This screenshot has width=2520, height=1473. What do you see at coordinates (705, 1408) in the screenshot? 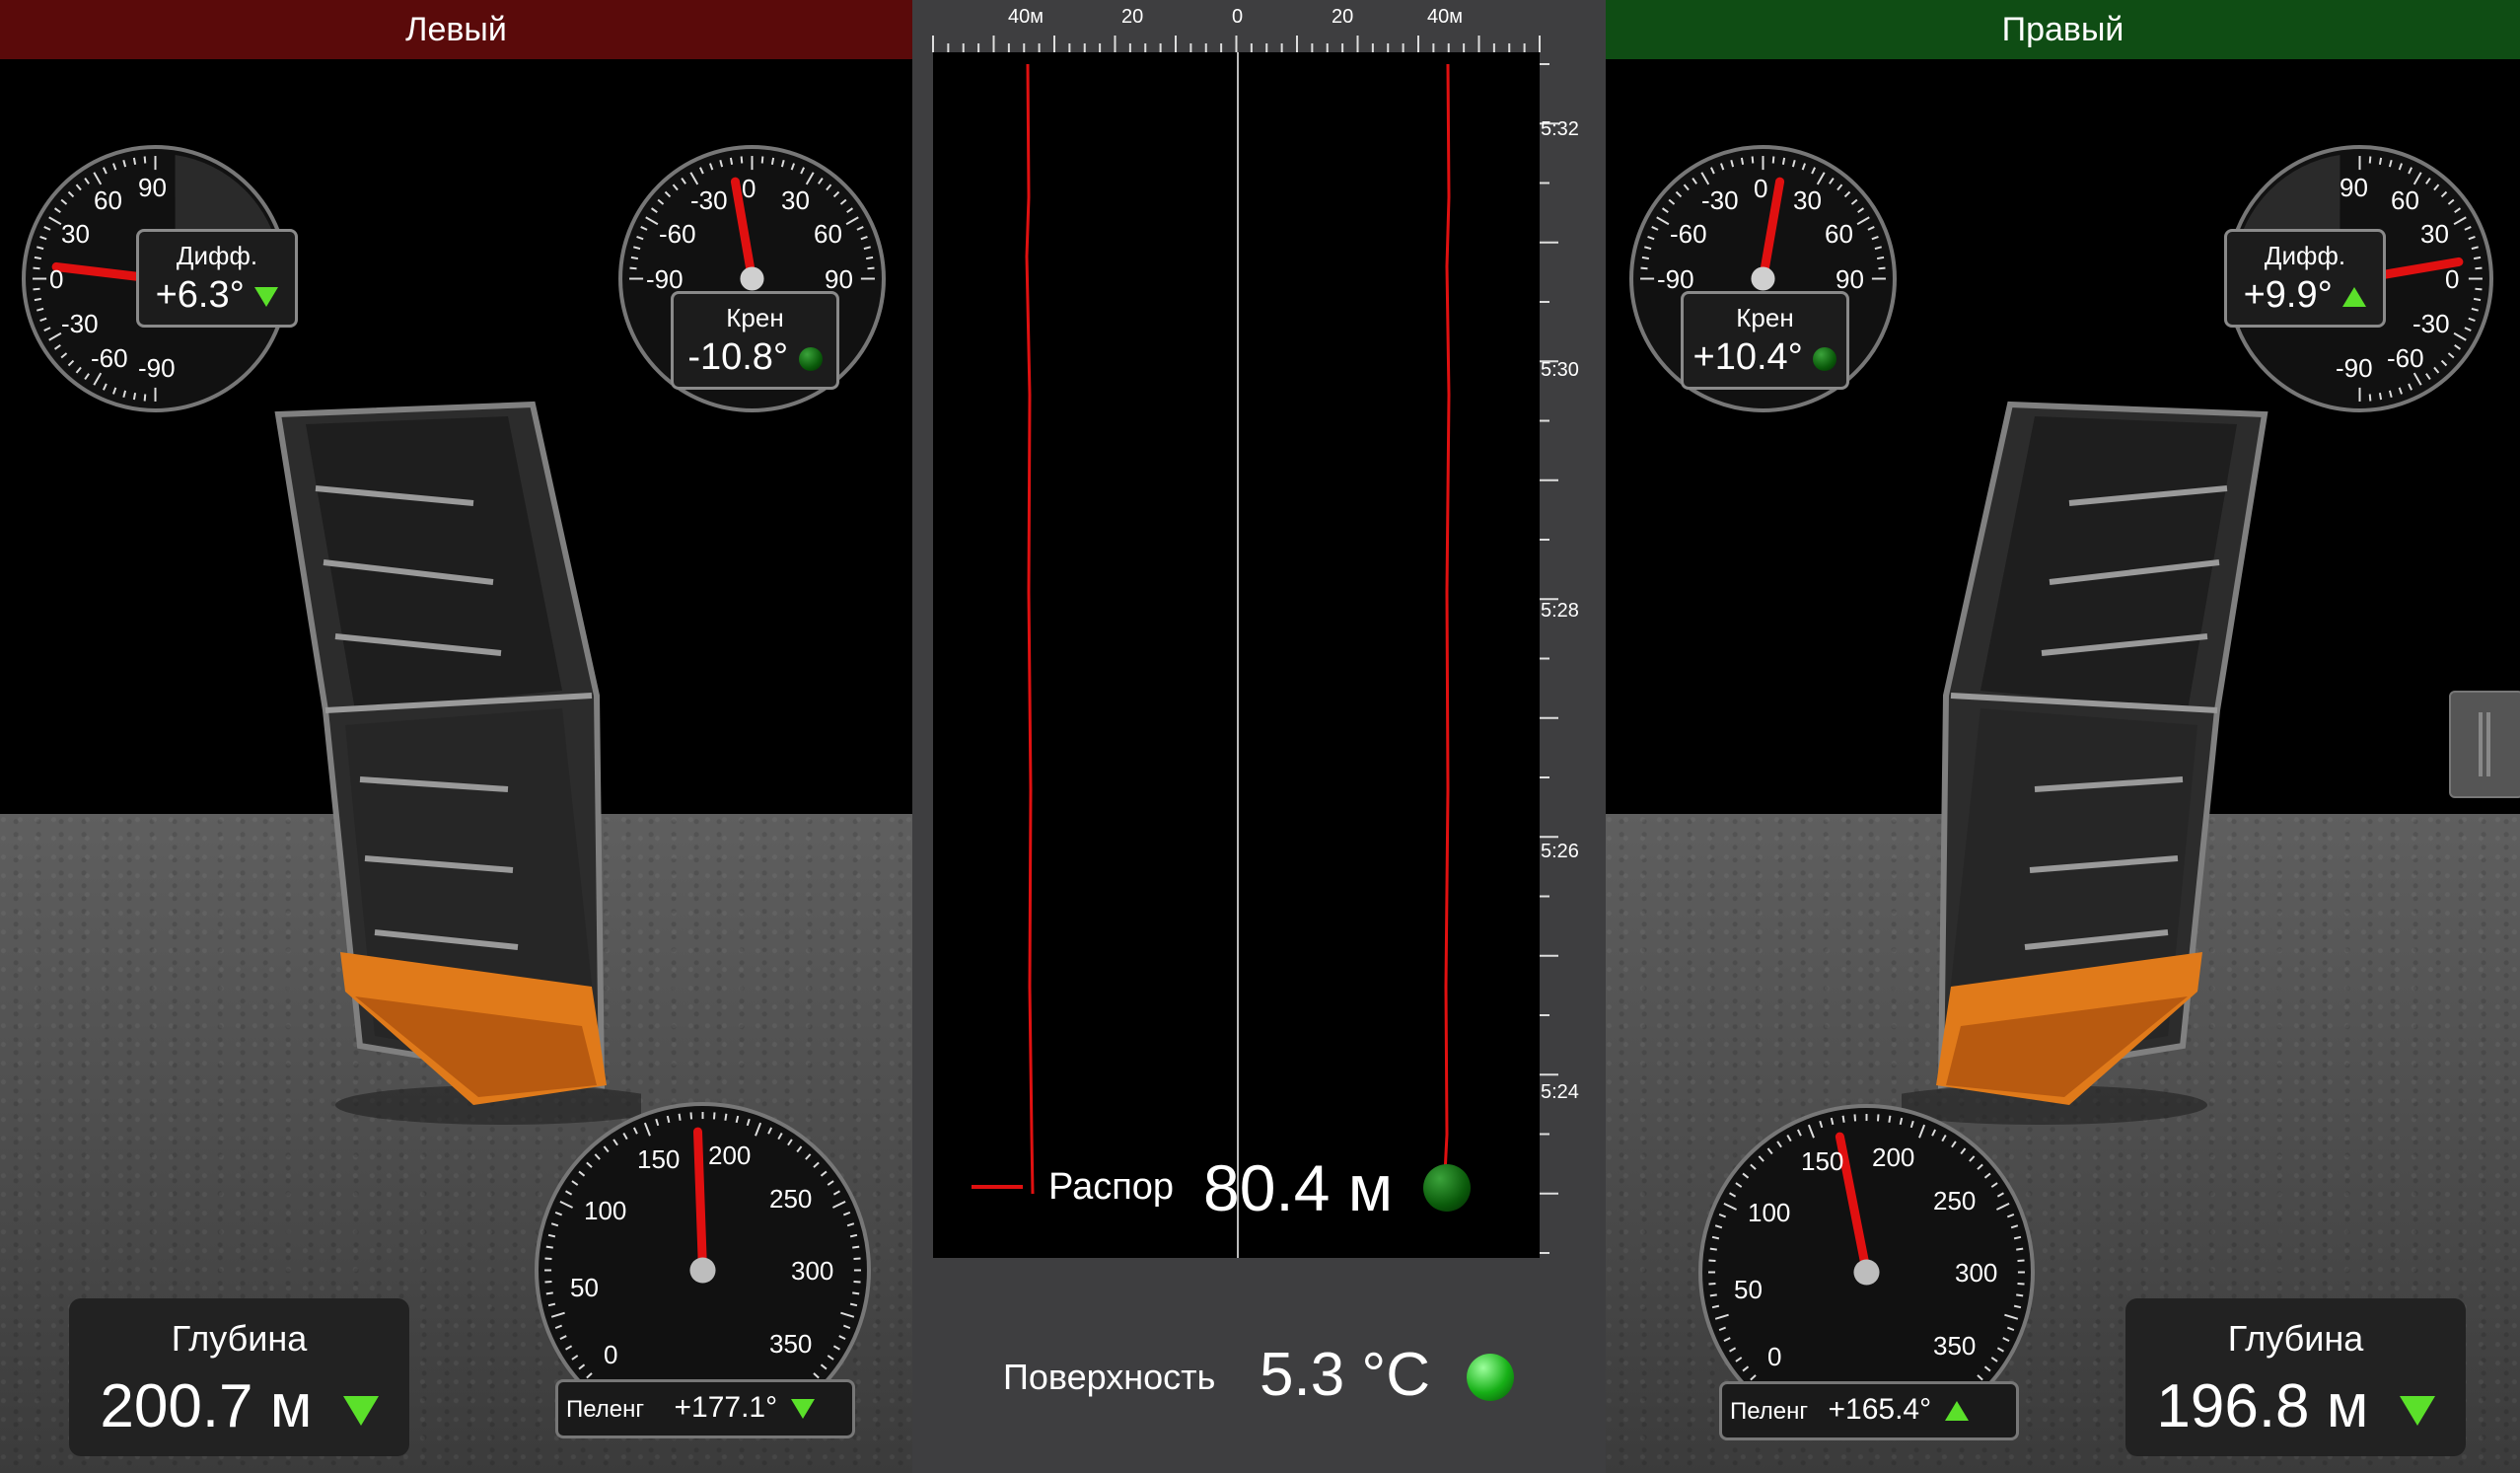
I see `left-heading-readout: Пеленг +177.1°` at bounding box center [705, 1408].